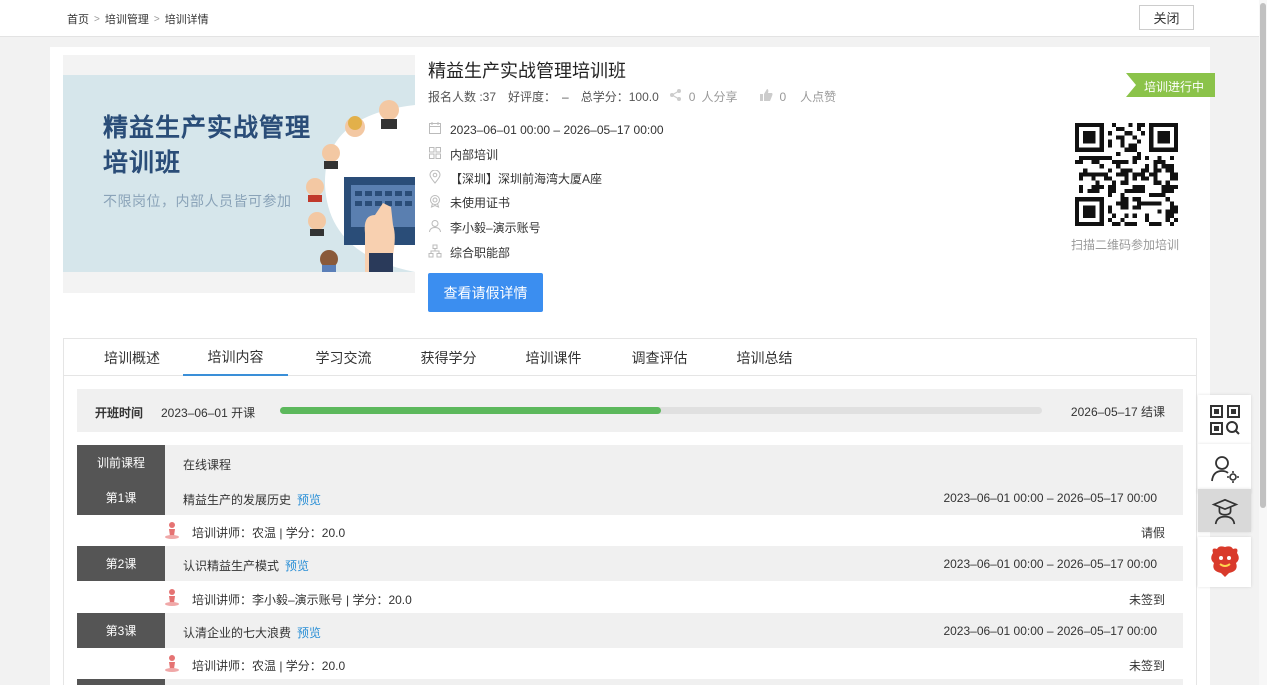 Image resolution: width=1267 pixels, height=685 pixels. Describe the element at coordinates (127, 19) in the screenshot. I see `breadcrumb-training-mgmt: 培训管理` at that location.